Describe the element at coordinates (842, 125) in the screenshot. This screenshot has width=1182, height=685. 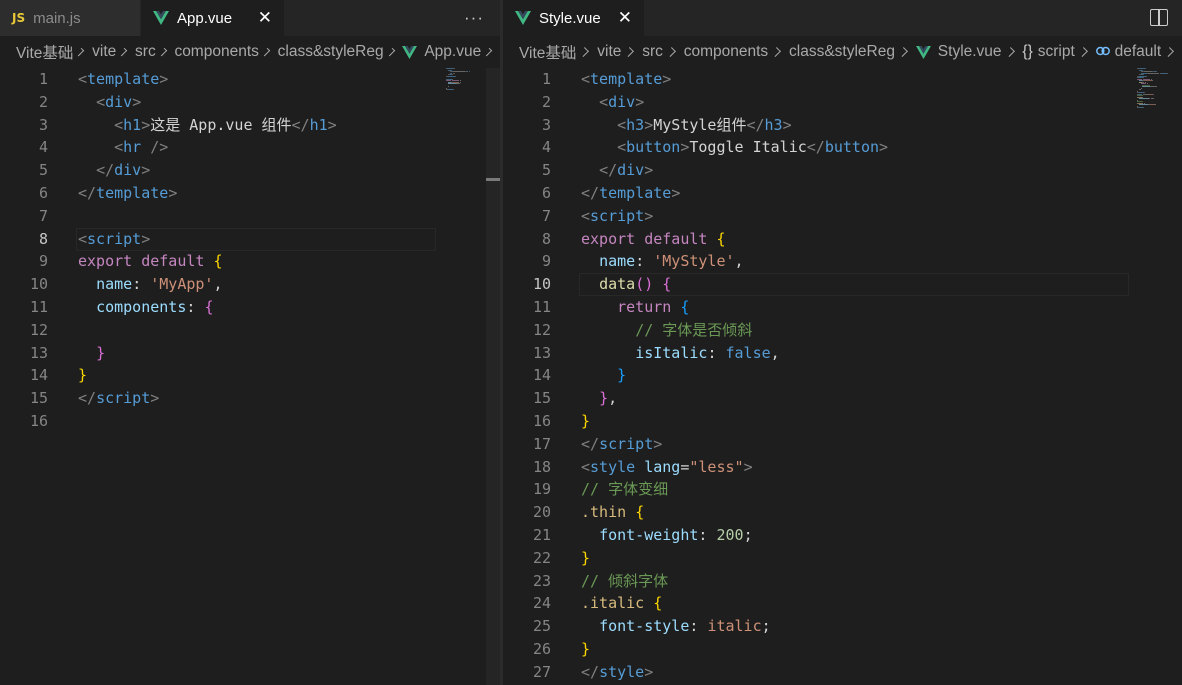
I see `code-line: 3 <h3>MyStyle组件</h3>` at that location.